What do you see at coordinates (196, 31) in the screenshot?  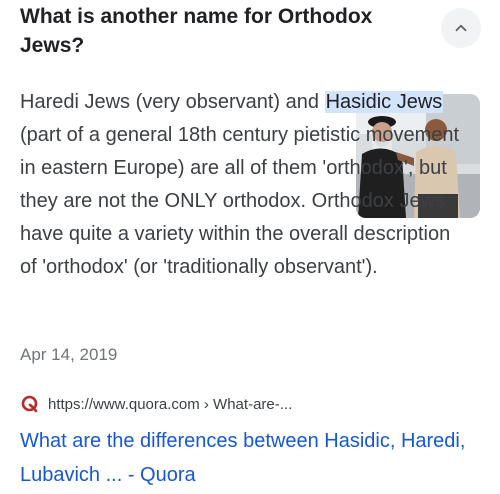 I see `question-title: What is another name for Orthodox Jews?` at bounding box center [196, 31].